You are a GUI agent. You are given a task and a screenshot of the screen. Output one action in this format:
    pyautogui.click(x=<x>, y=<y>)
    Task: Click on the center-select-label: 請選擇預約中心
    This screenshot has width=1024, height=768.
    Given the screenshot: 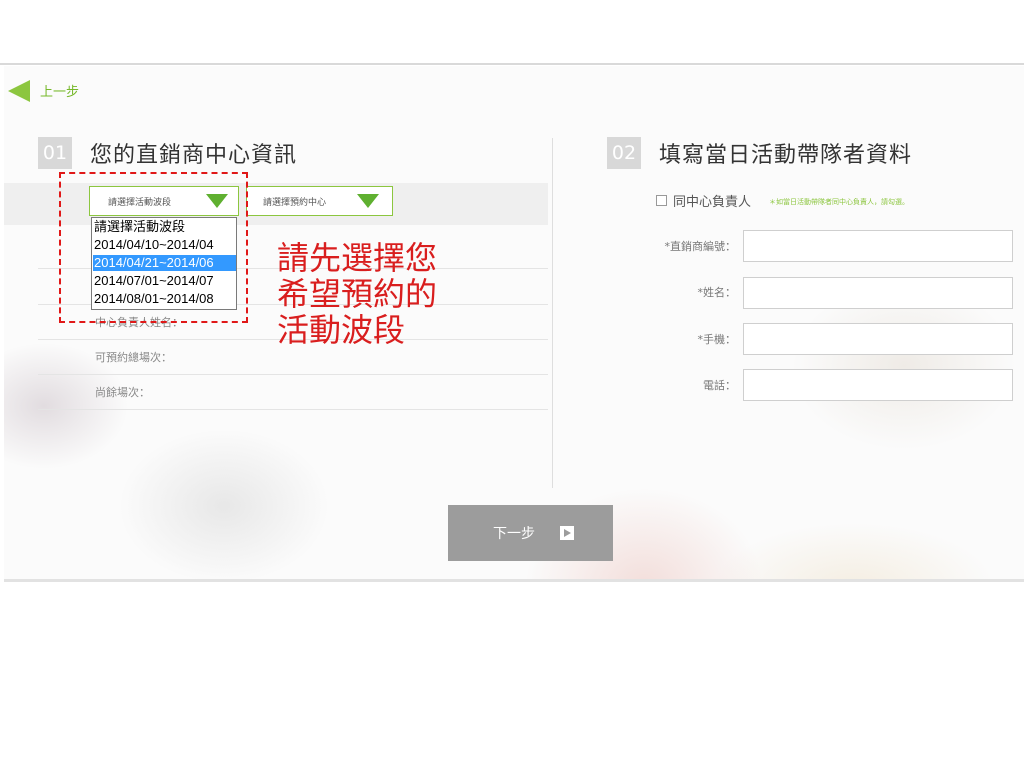 What is the action you would take?
    pyautogui.click(x=295, y=203)
    